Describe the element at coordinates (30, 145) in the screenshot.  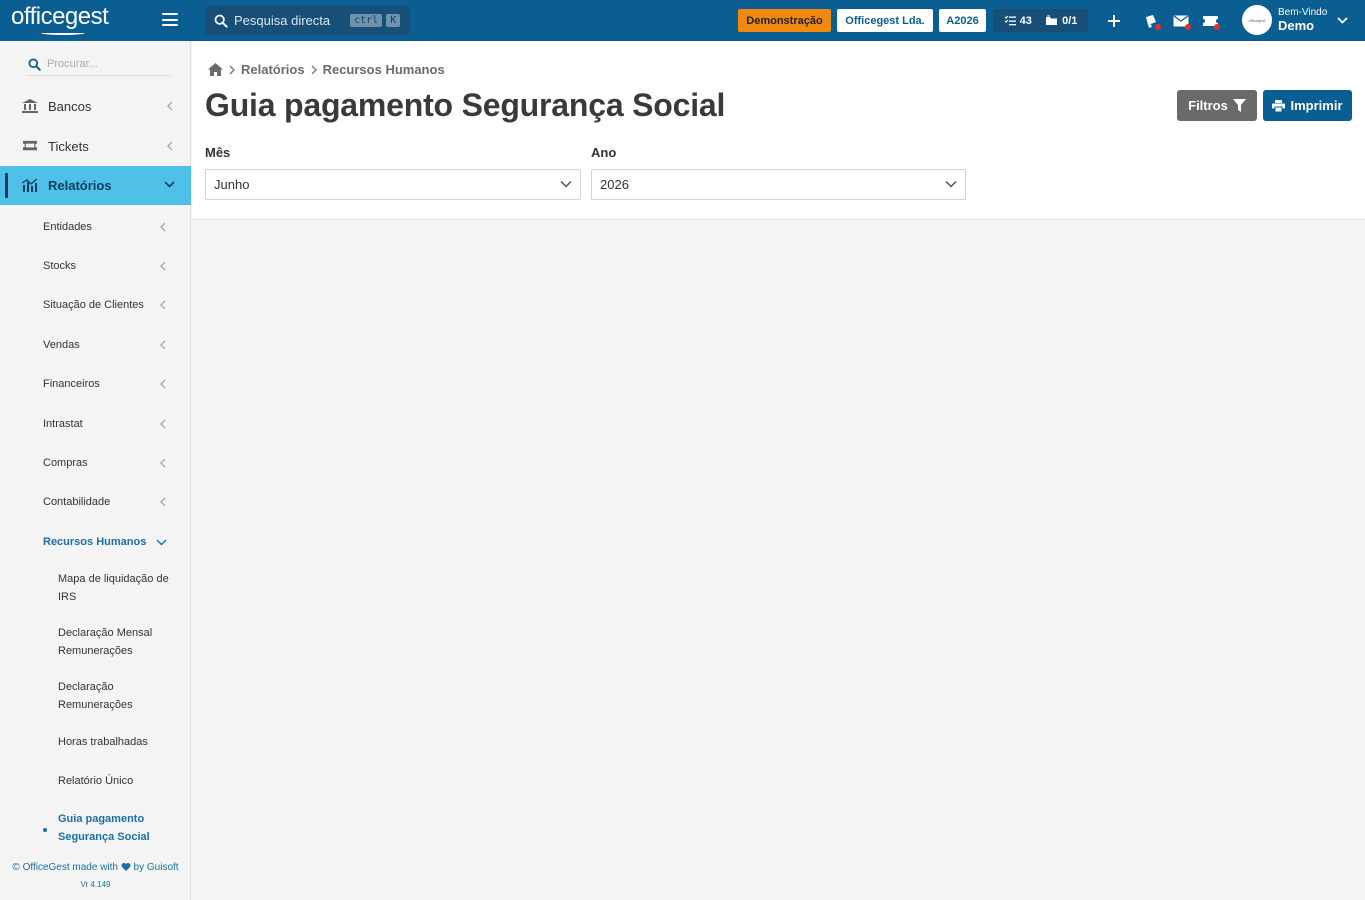
I see `ticket-icon` at that location.